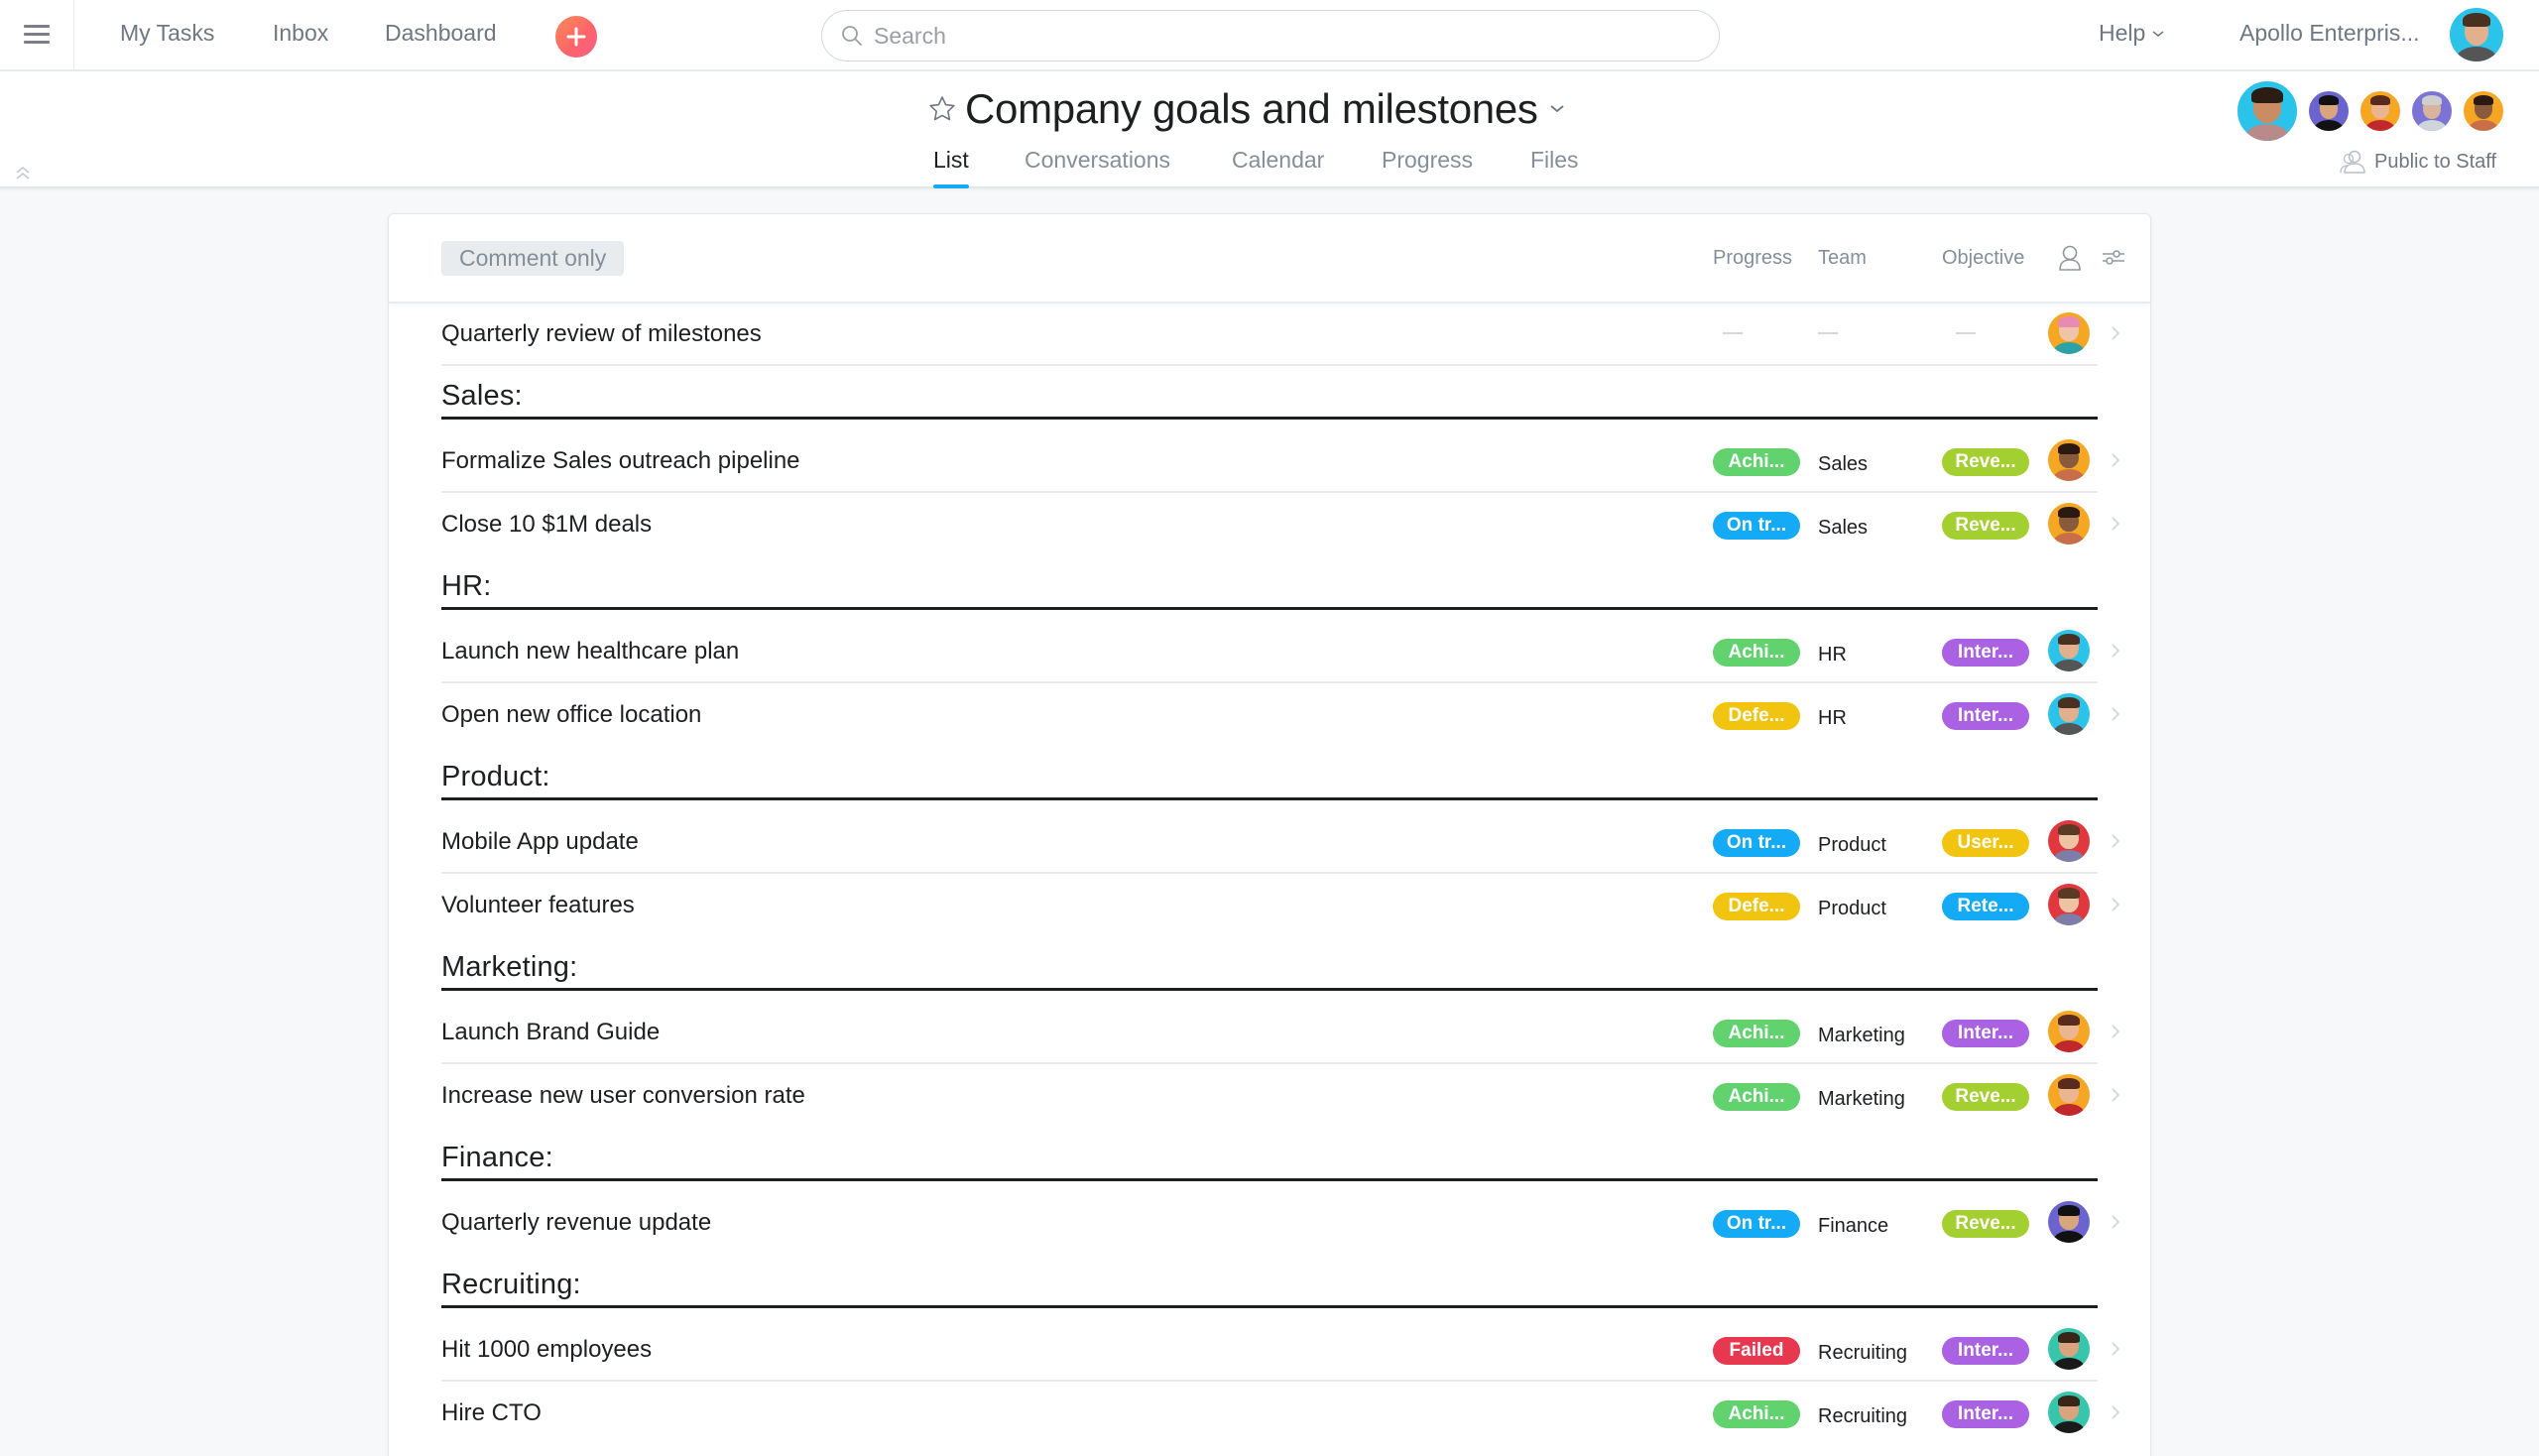  I want to click on sidebar-toggle-button, so click(37, 34).